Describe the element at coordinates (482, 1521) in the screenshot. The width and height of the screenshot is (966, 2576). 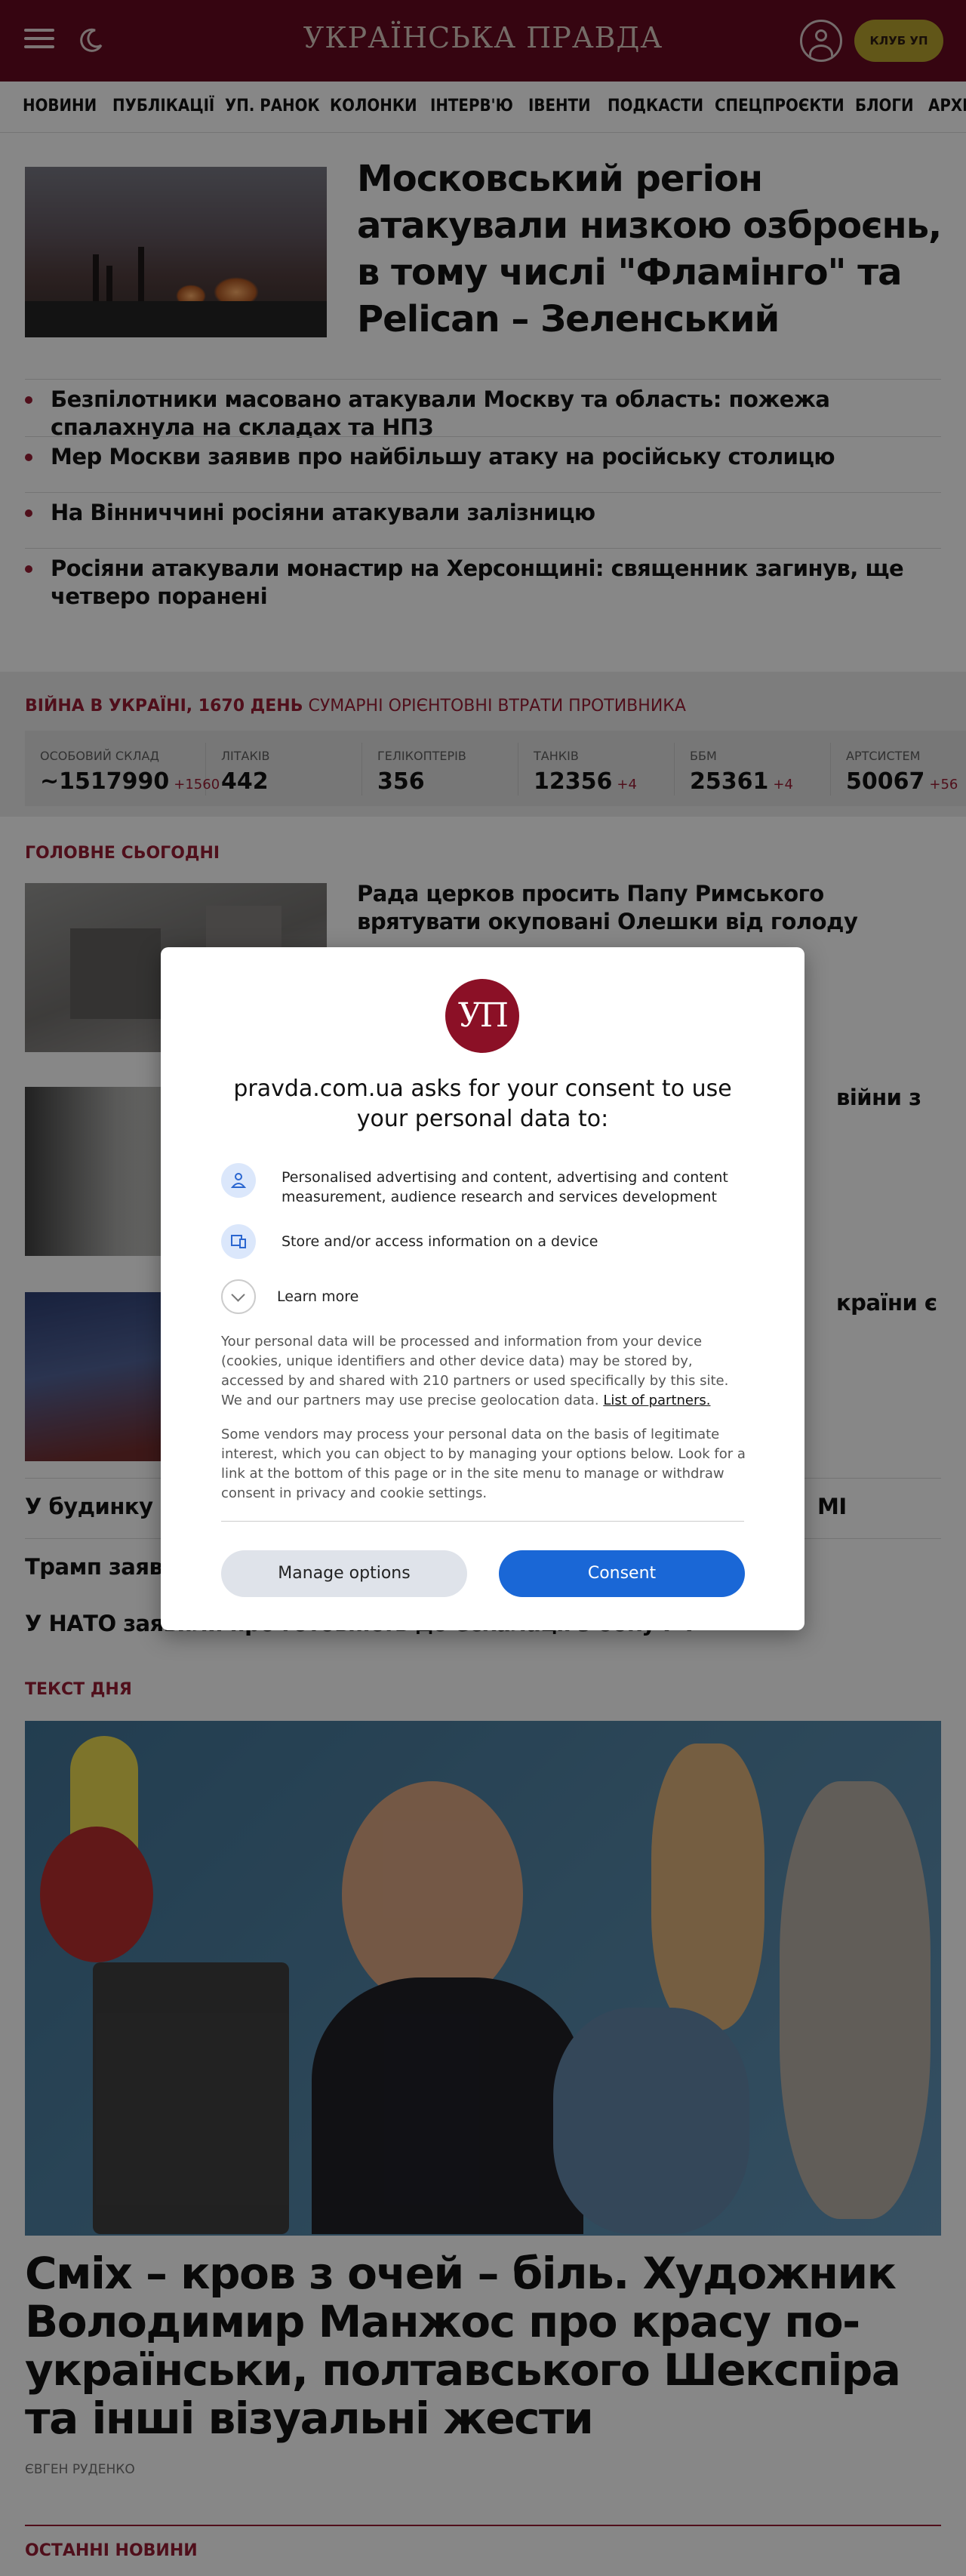
I see `divider` at that location.